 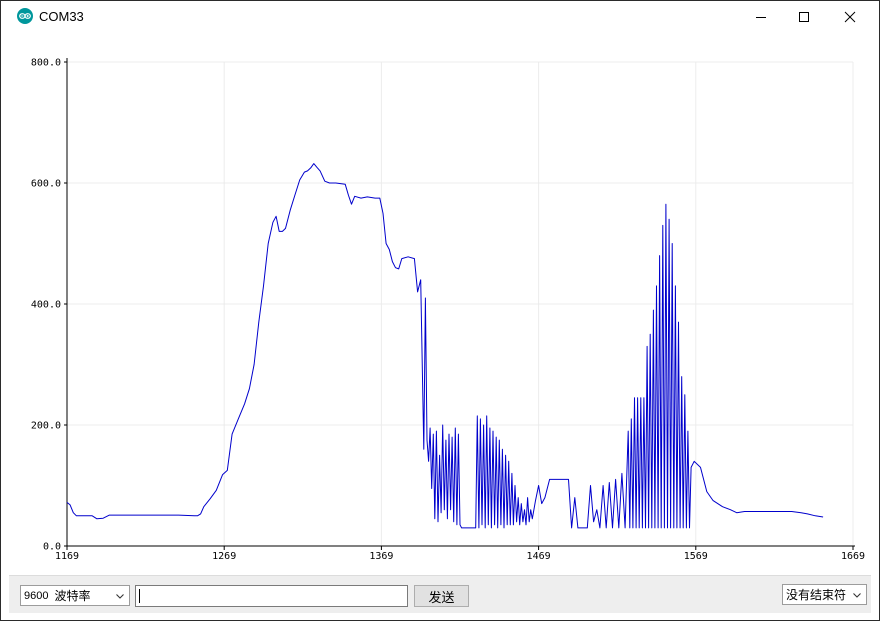 I want to click on y-tick-label: 400.0, so click(x=46, y=305).